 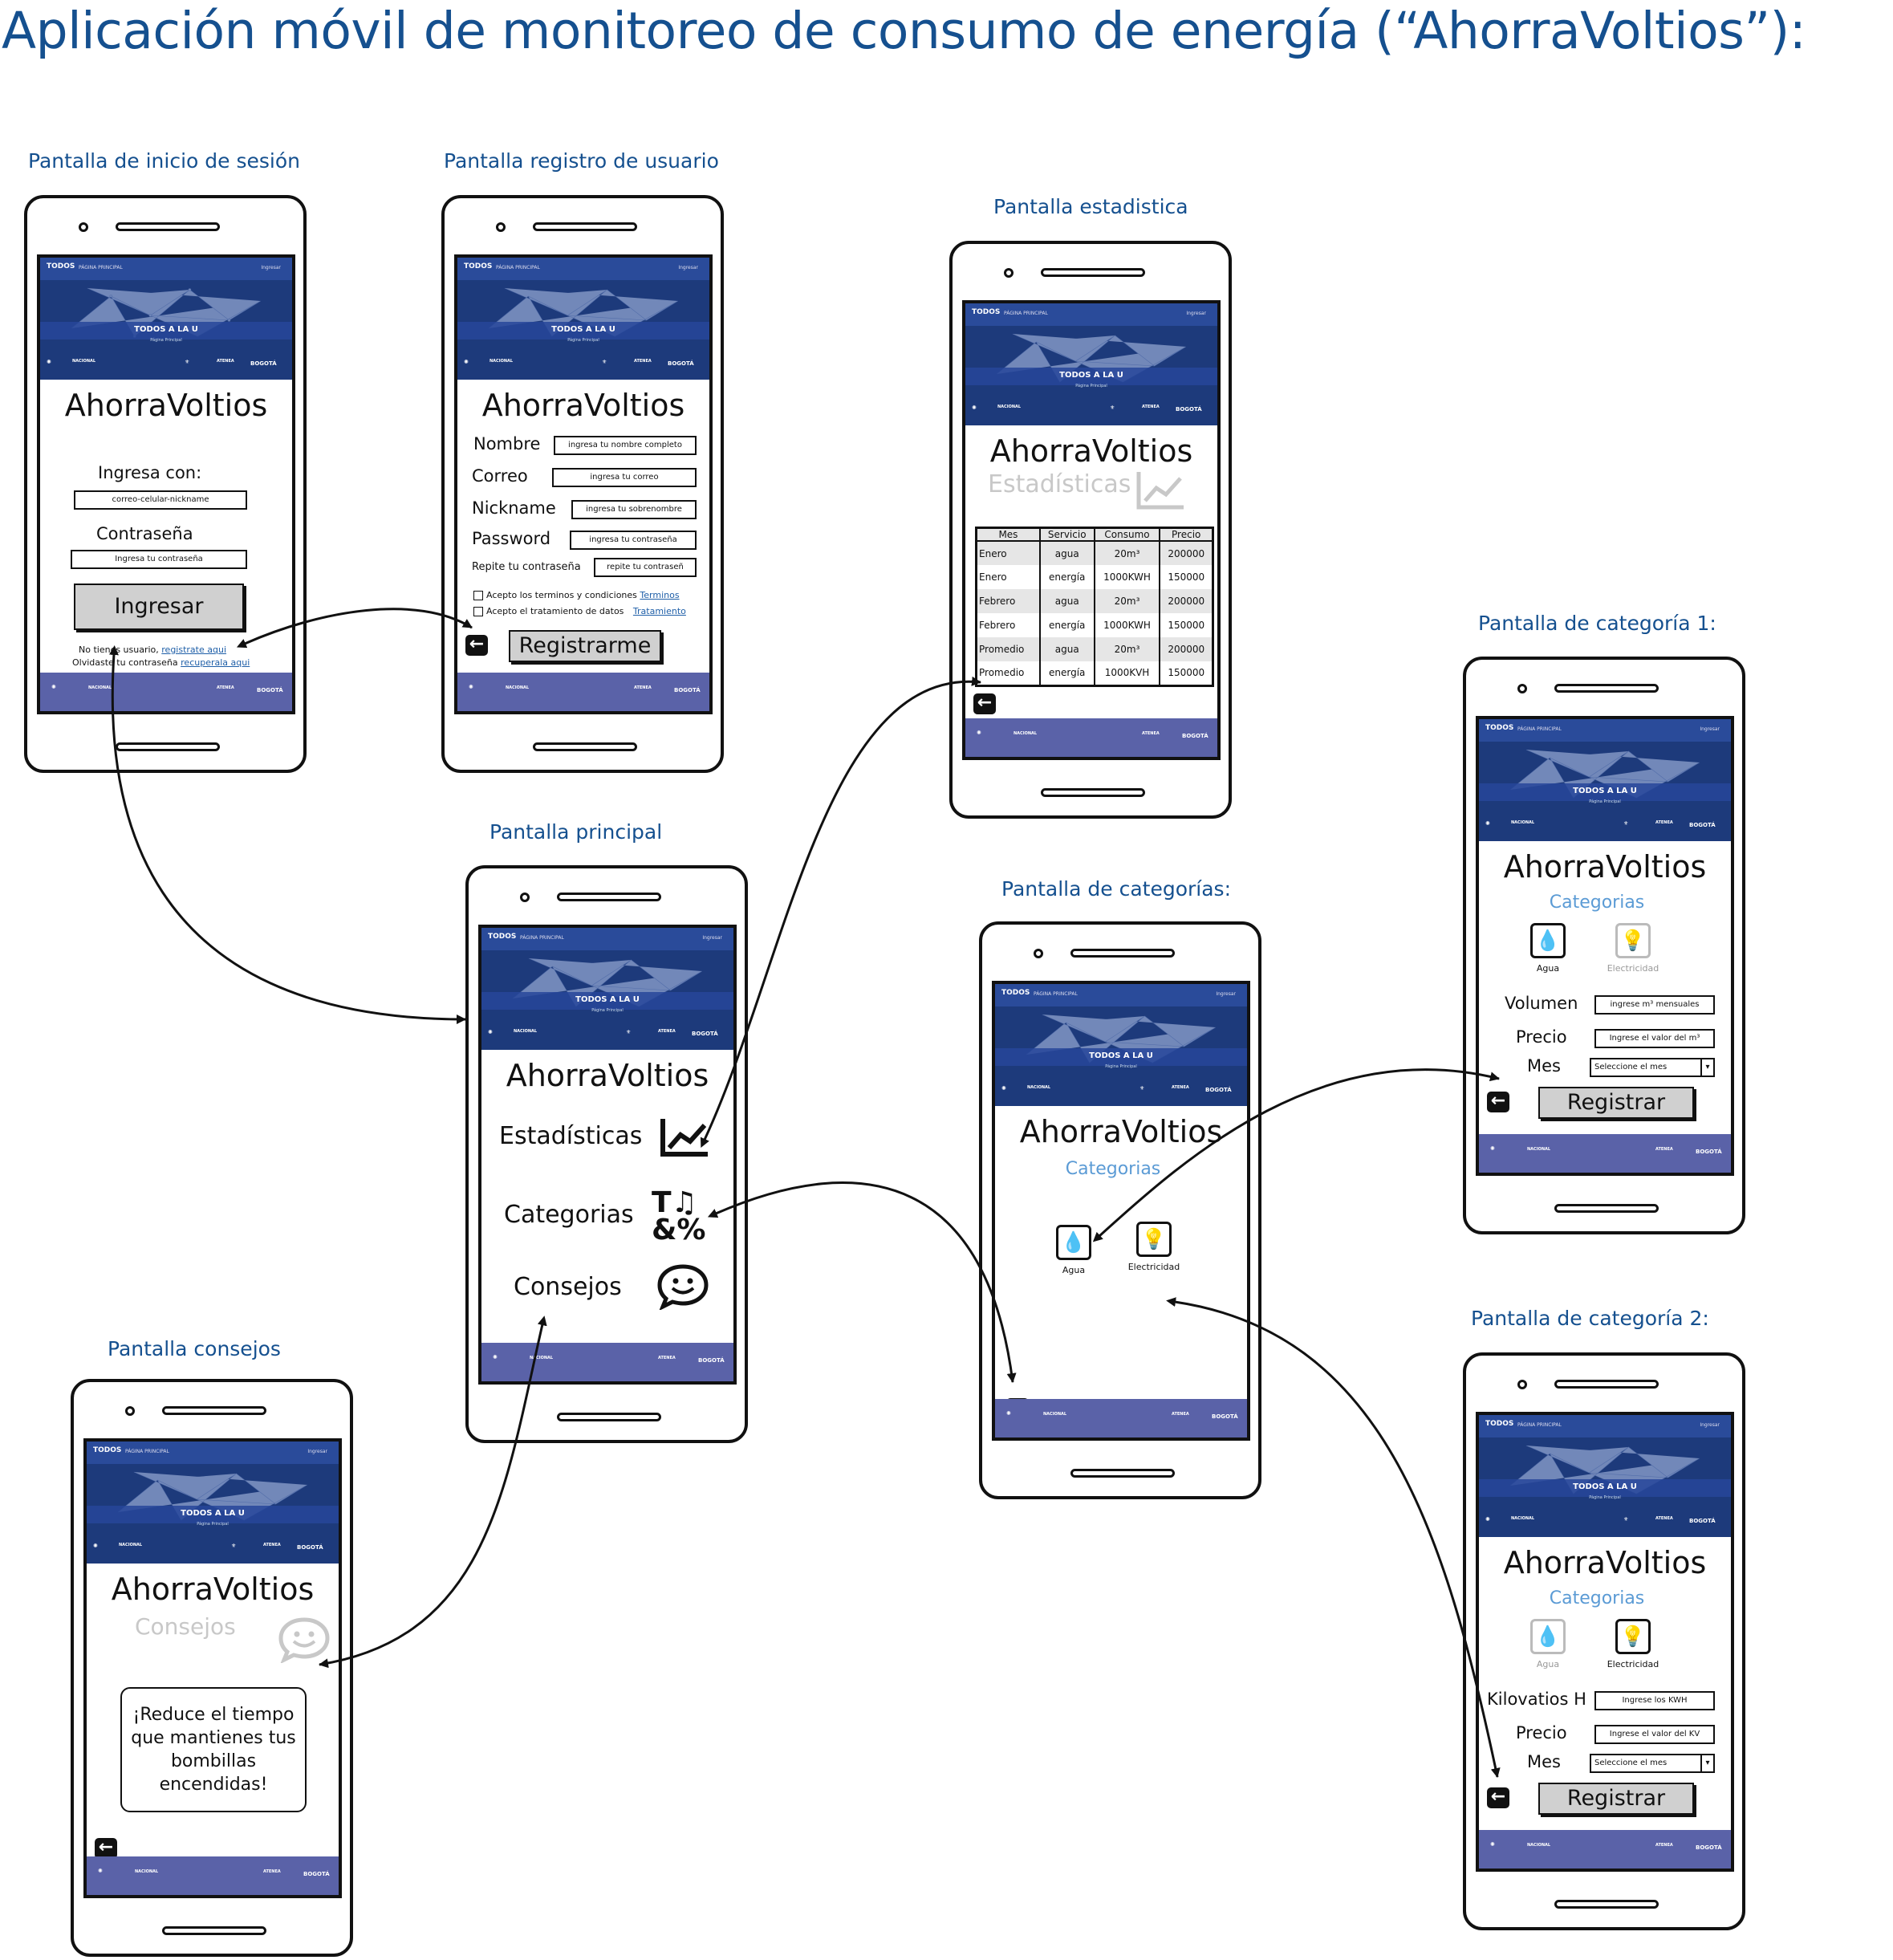 I want to click on data-link: Tratamiento, so click(x=659, y=611).